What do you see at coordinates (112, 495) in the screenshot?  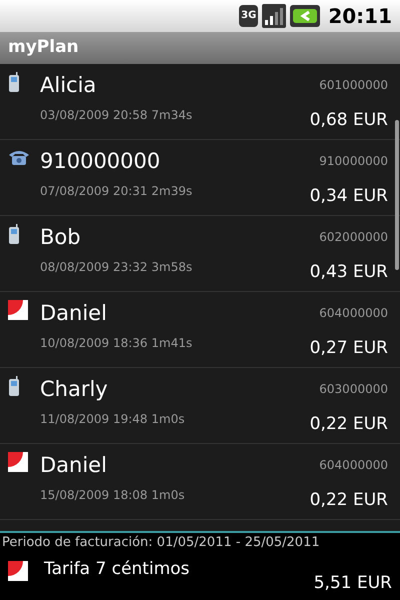 I see `call-details: 15/08/2009 18:08 1m0s` at bounding box center [112, 495].